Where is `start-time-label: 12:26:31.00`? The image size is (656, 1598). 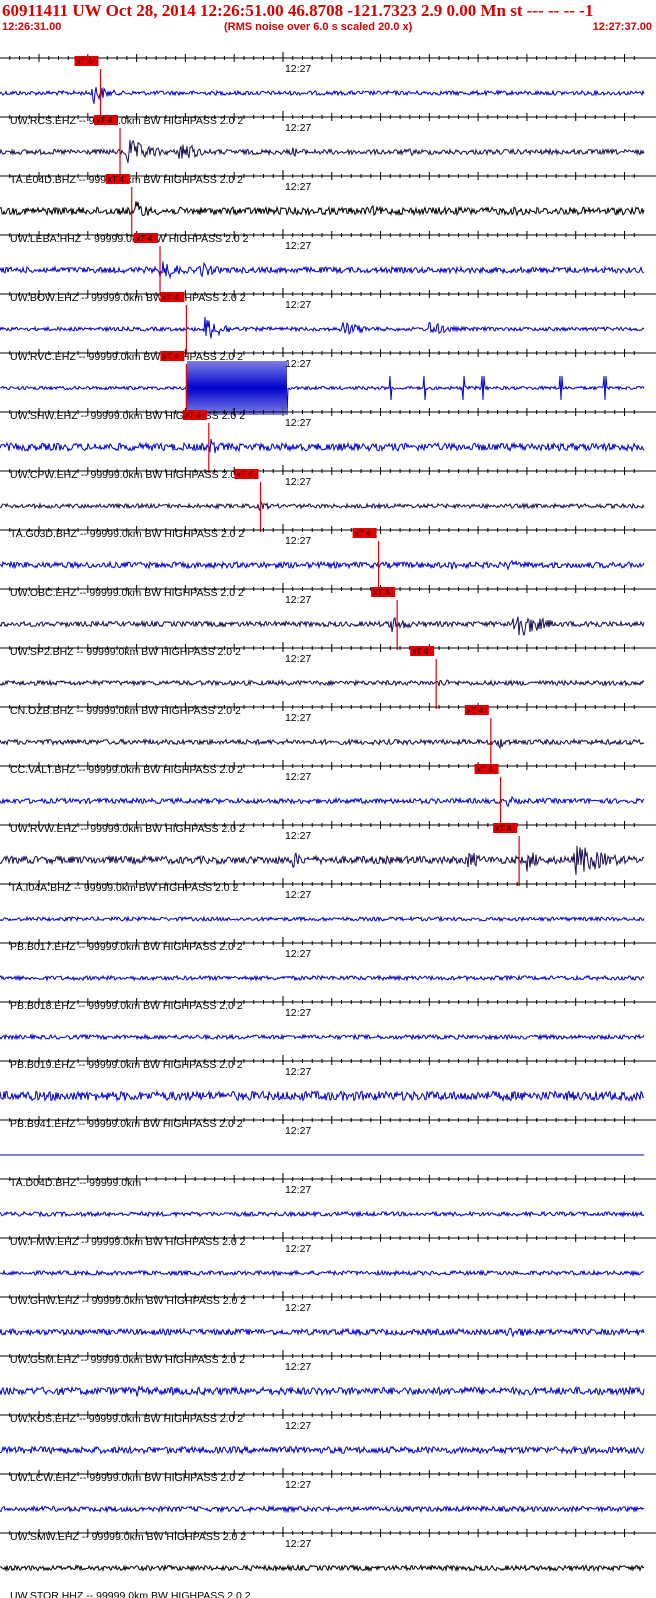 start-time-label: 12:26:31.00 is located at coordinates (32, 27).